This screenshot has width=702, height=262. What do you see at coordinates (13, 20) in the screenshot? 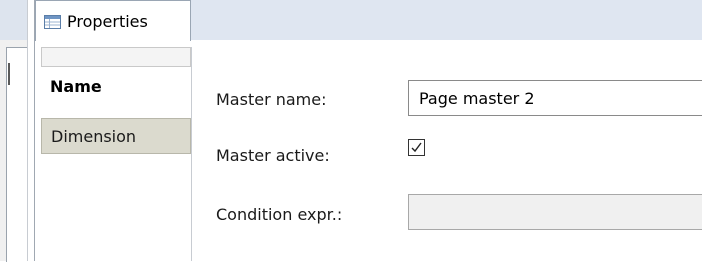
I see `left-editor-tabbar` at bounding box center [13, 20].